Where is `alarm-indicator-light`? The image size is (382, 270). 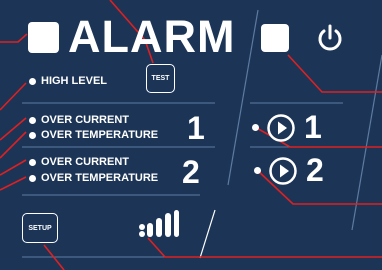 alarm-indicator-light is located at coordinates (43, 37).